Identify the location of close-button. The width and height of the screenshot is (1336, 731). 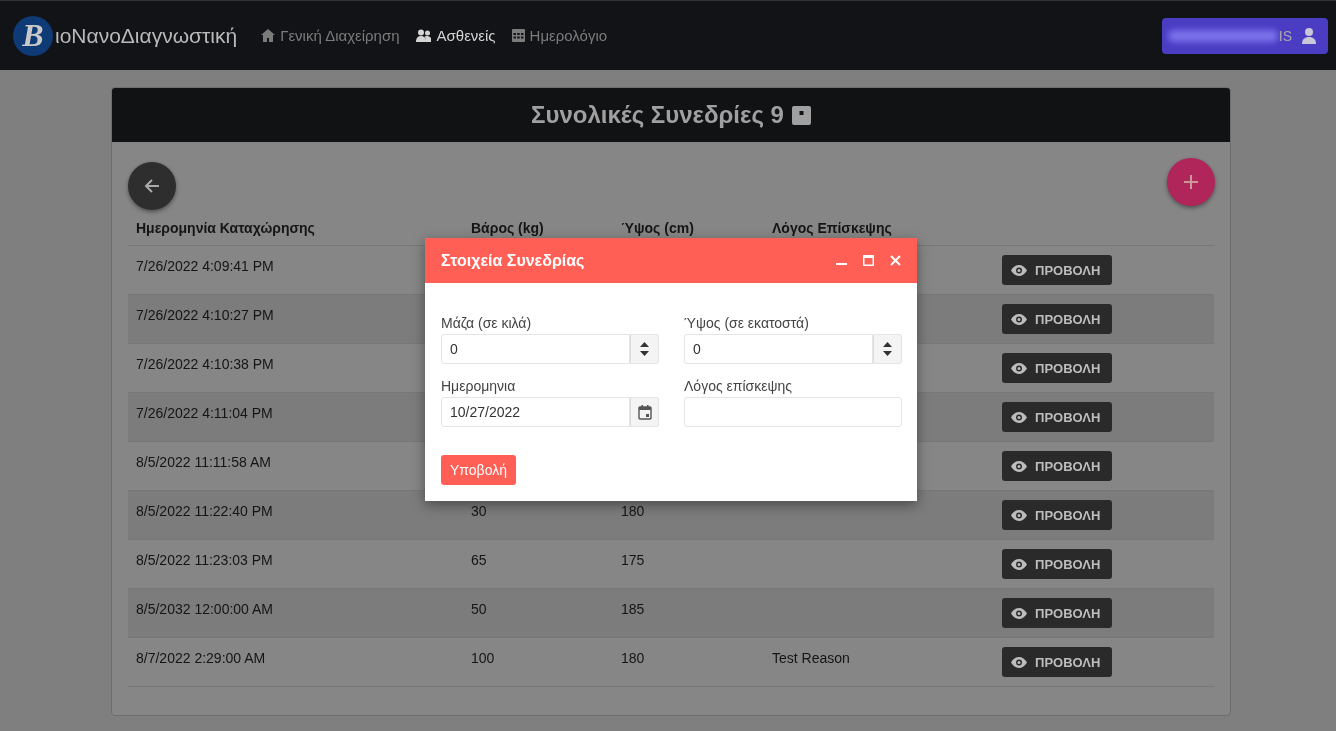
(895, 260).